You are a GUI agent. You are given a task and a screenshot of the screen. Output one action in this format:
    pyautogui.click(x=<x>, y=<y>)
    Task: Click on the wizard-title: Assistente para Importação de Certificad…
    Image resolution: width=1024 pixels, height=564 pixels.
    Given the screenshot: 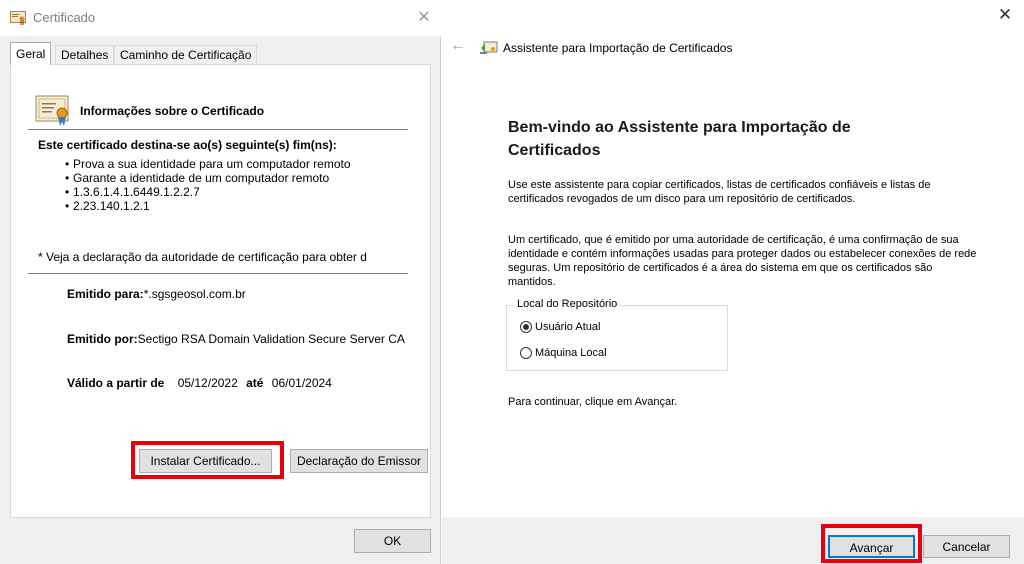 What is the action you would take?
    pyautogui.click(x=618, y=48)
    